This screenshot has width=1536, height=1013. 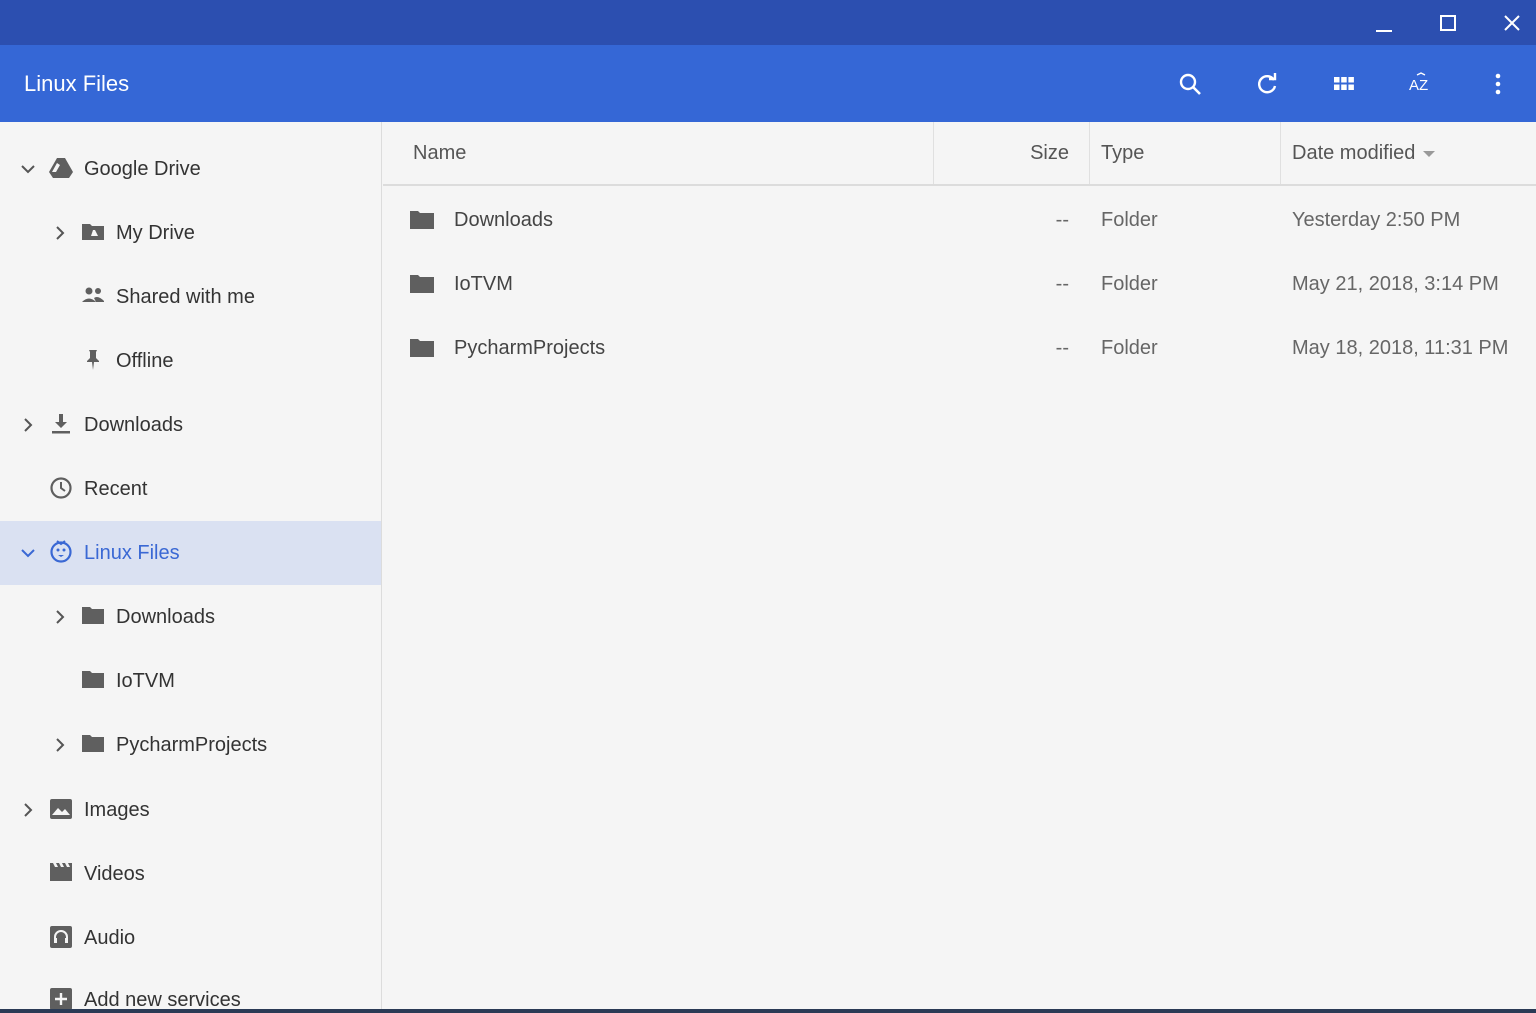 I want to click on close-button, so click(x=1508, y=22).